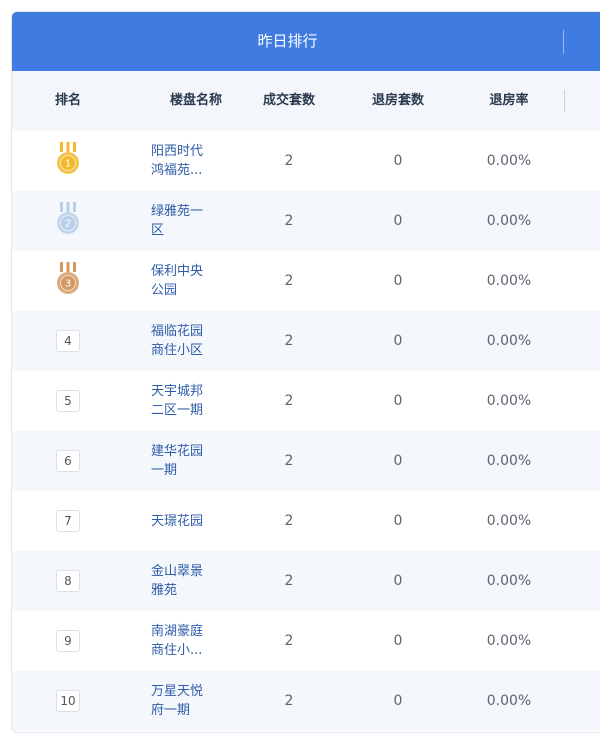 Image resolution: width=600 pixels, height=737 pixels. I want to click on project-name-cell: 建华花园一期, so click(196, 461).